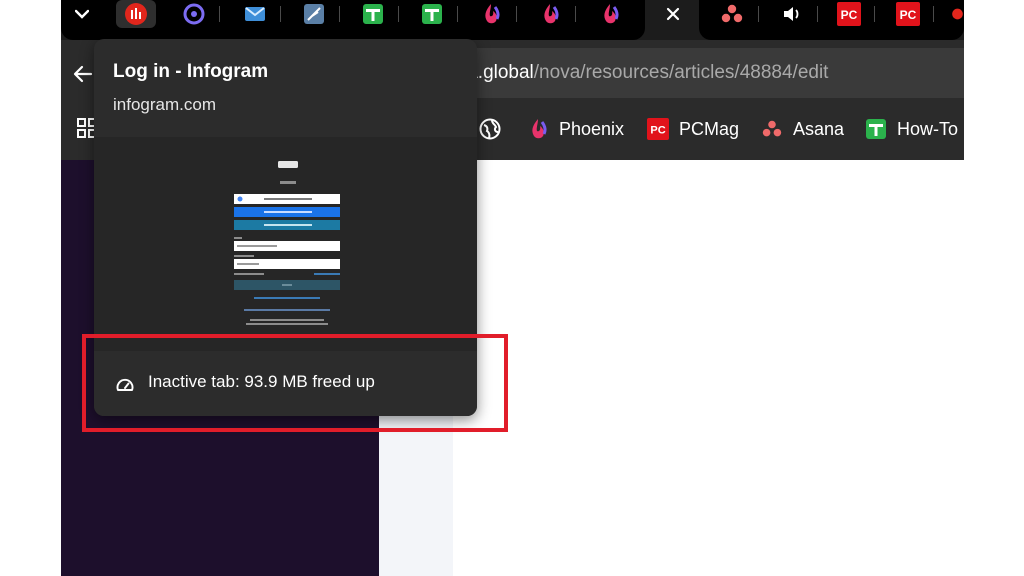 The image size is (1024, 576). I want to click on globe-icon, so click(490, 129).